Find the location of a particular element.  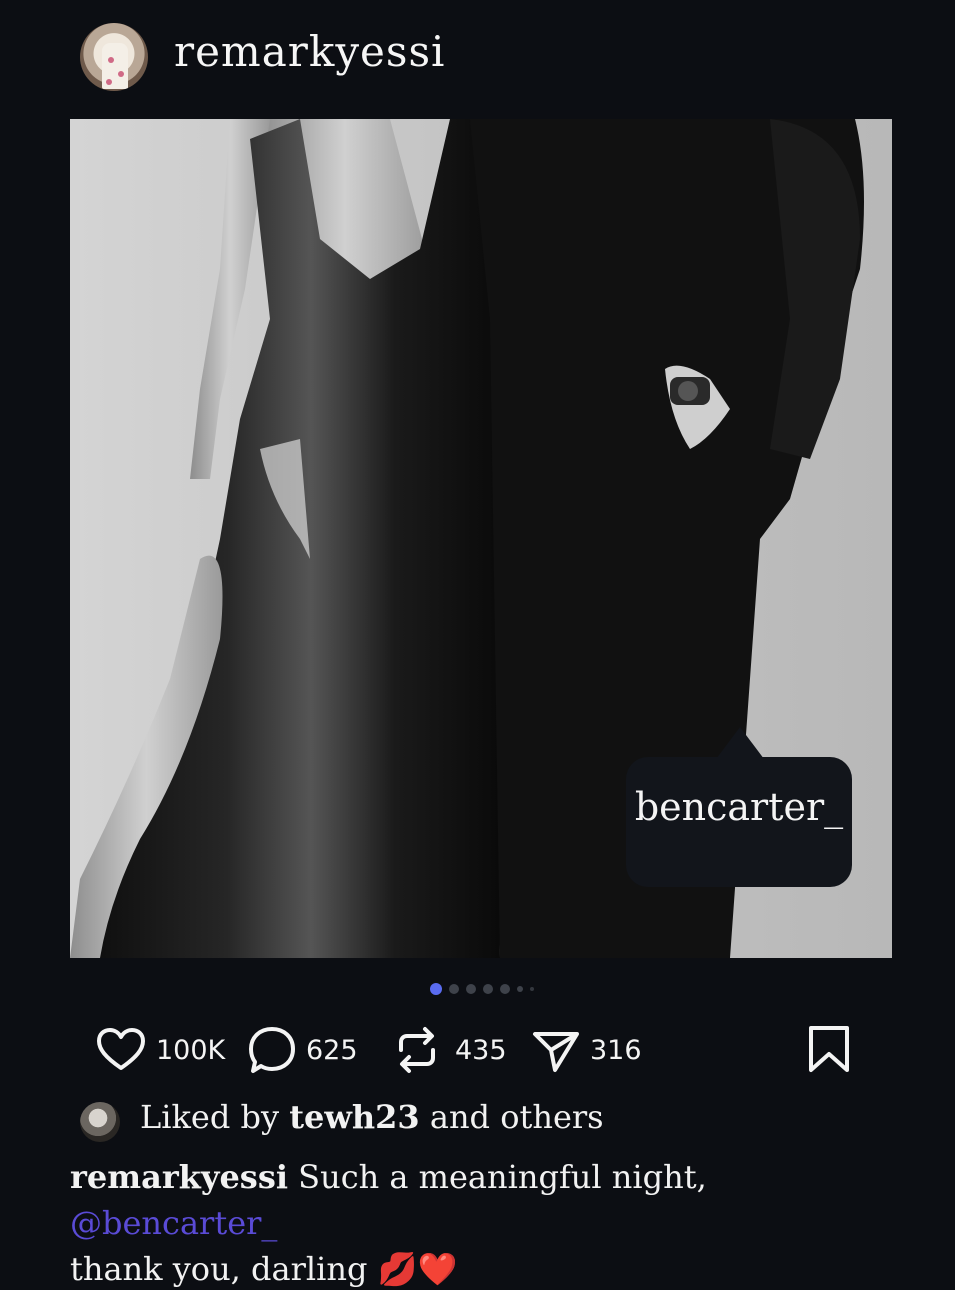

liked-by-line: Liked by tewh23 and others is located at coordinates (372, 1117).